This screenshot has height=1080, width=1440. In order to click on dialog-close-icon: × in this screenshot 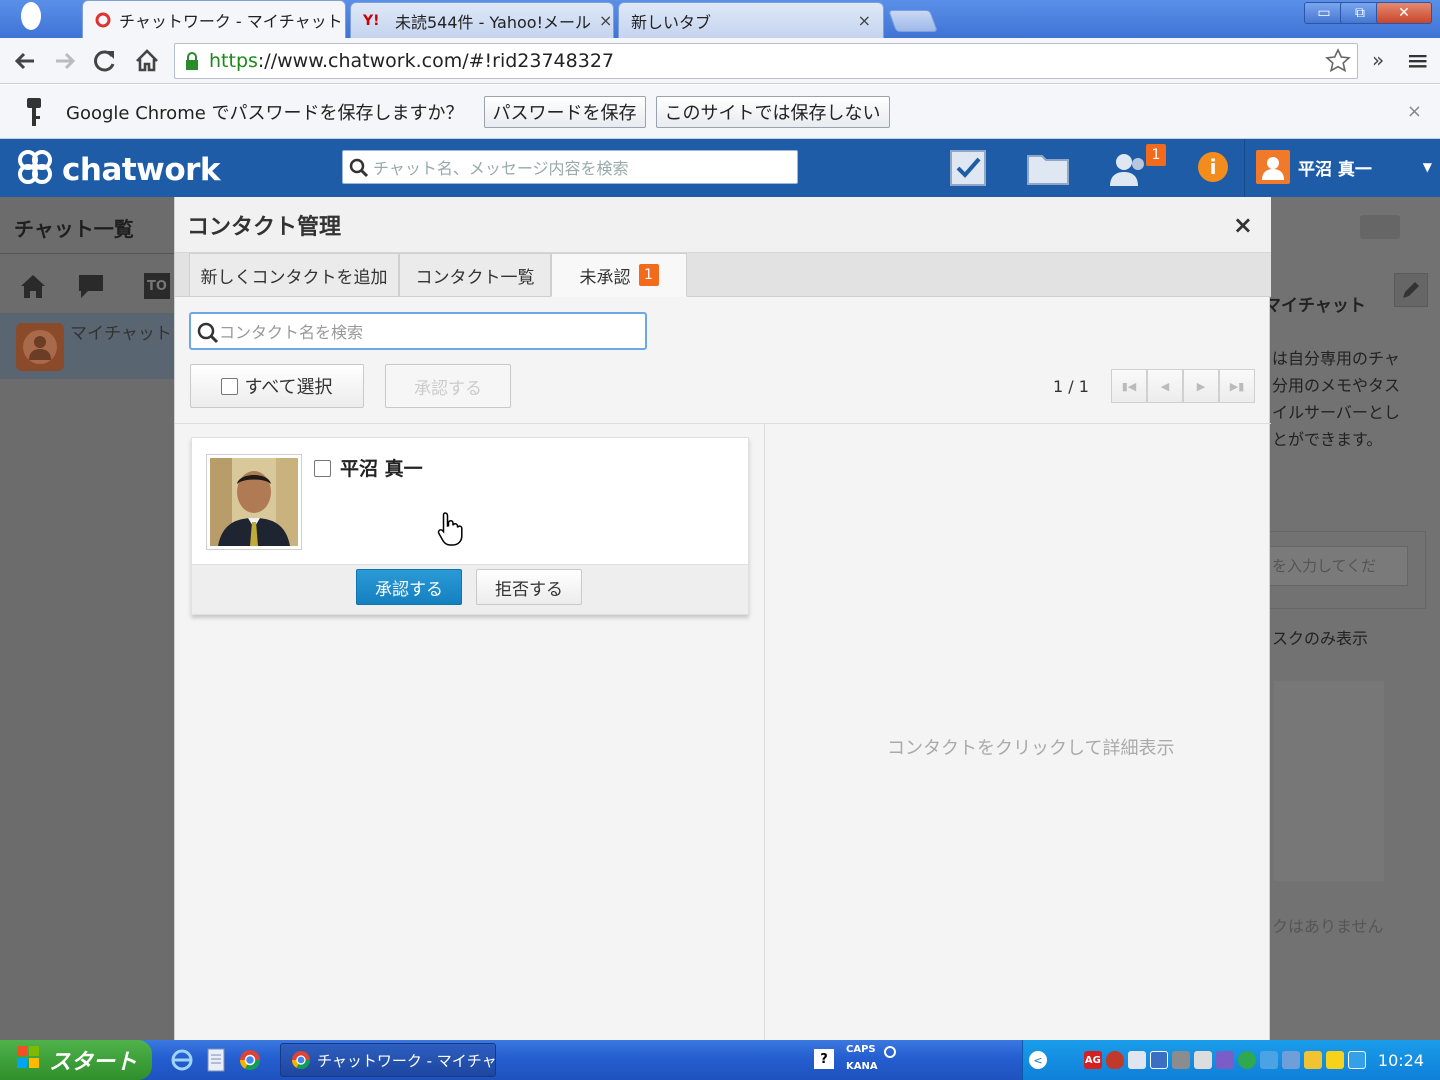, I will do `click(1243, 225)`.